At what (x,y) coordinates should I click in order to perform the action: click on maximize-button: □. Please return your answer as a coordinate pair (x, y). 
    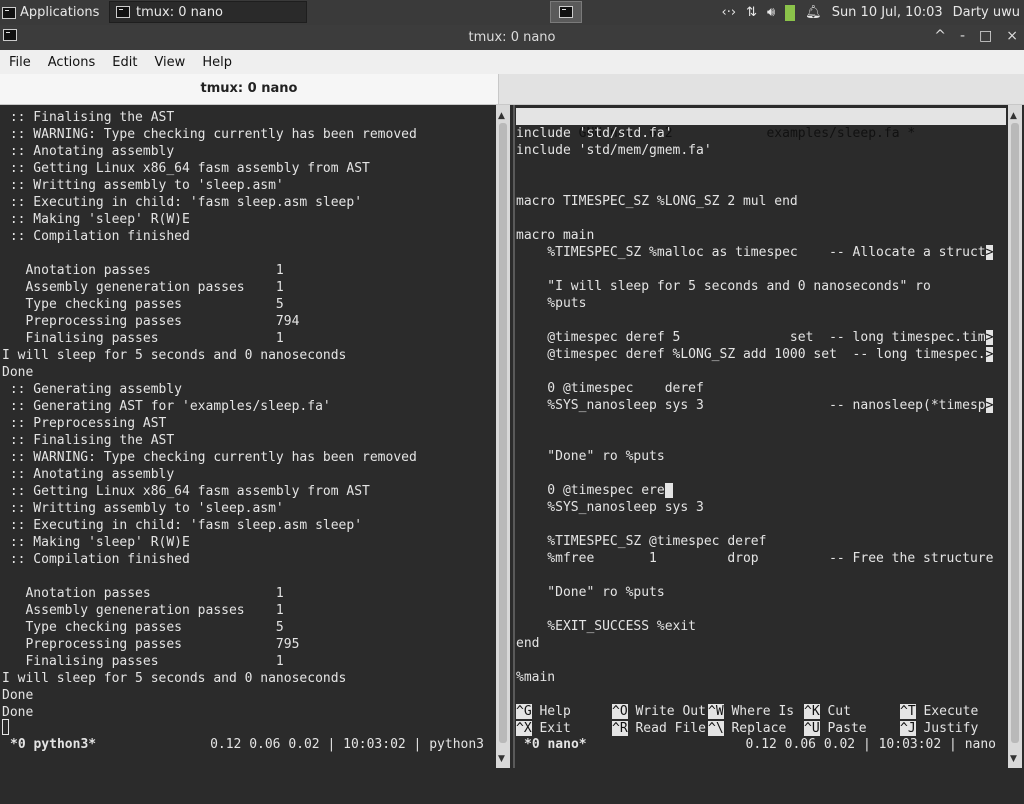
    Looking at the image, I should click on (985, 36).